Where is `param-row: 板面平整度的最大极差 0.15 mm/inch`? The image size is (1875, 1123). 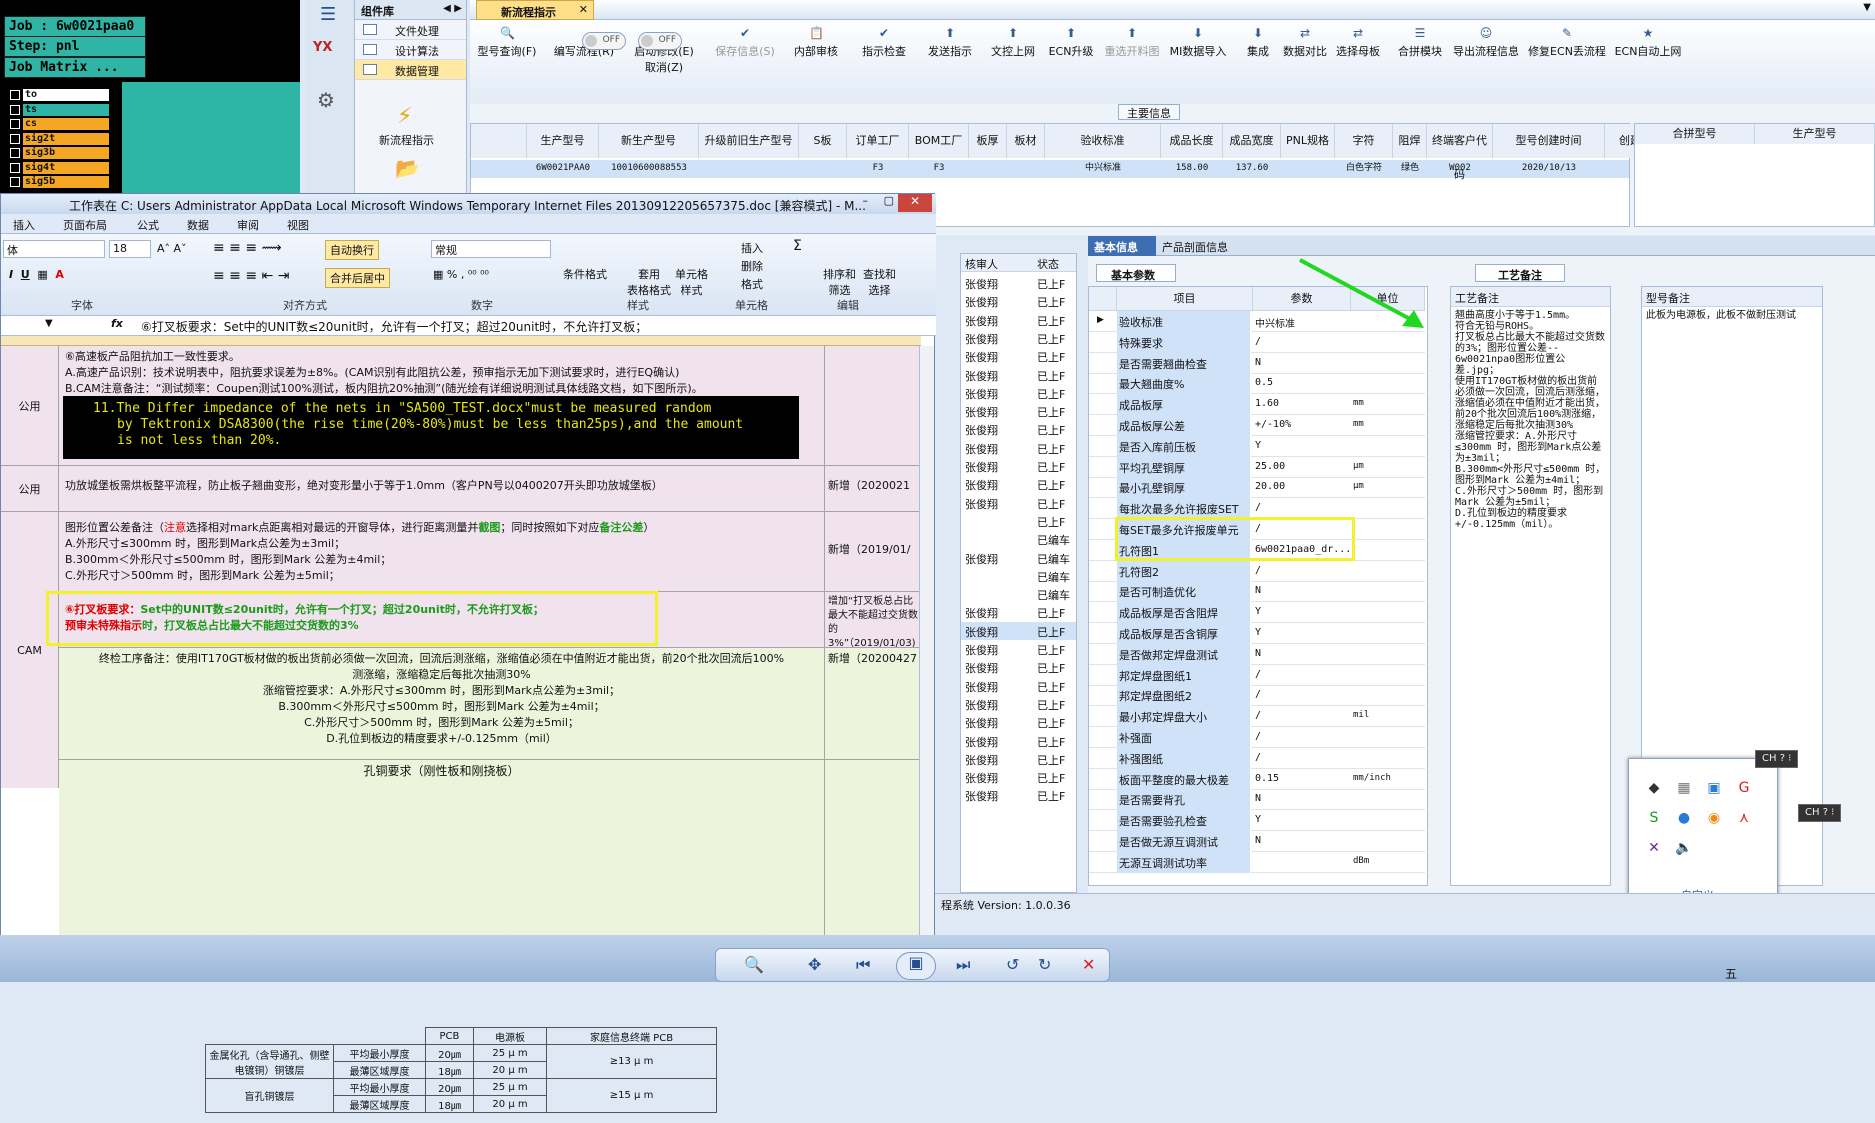
param-row: 板面平整度的最大极差 0.15 mm/inch is located at coordinates (1257, 779).